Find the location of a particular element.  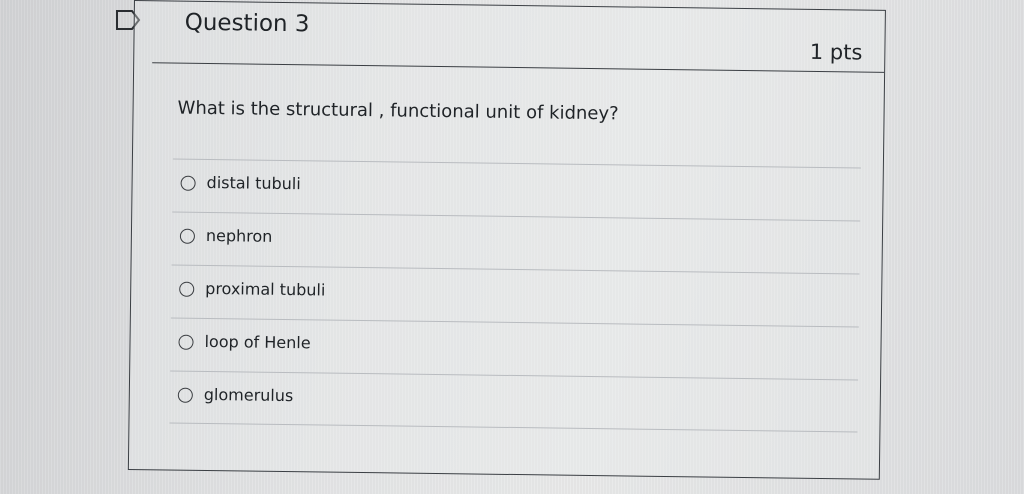

answer-option-glomerulus: glomerulus is located at coordinates (514, 401).